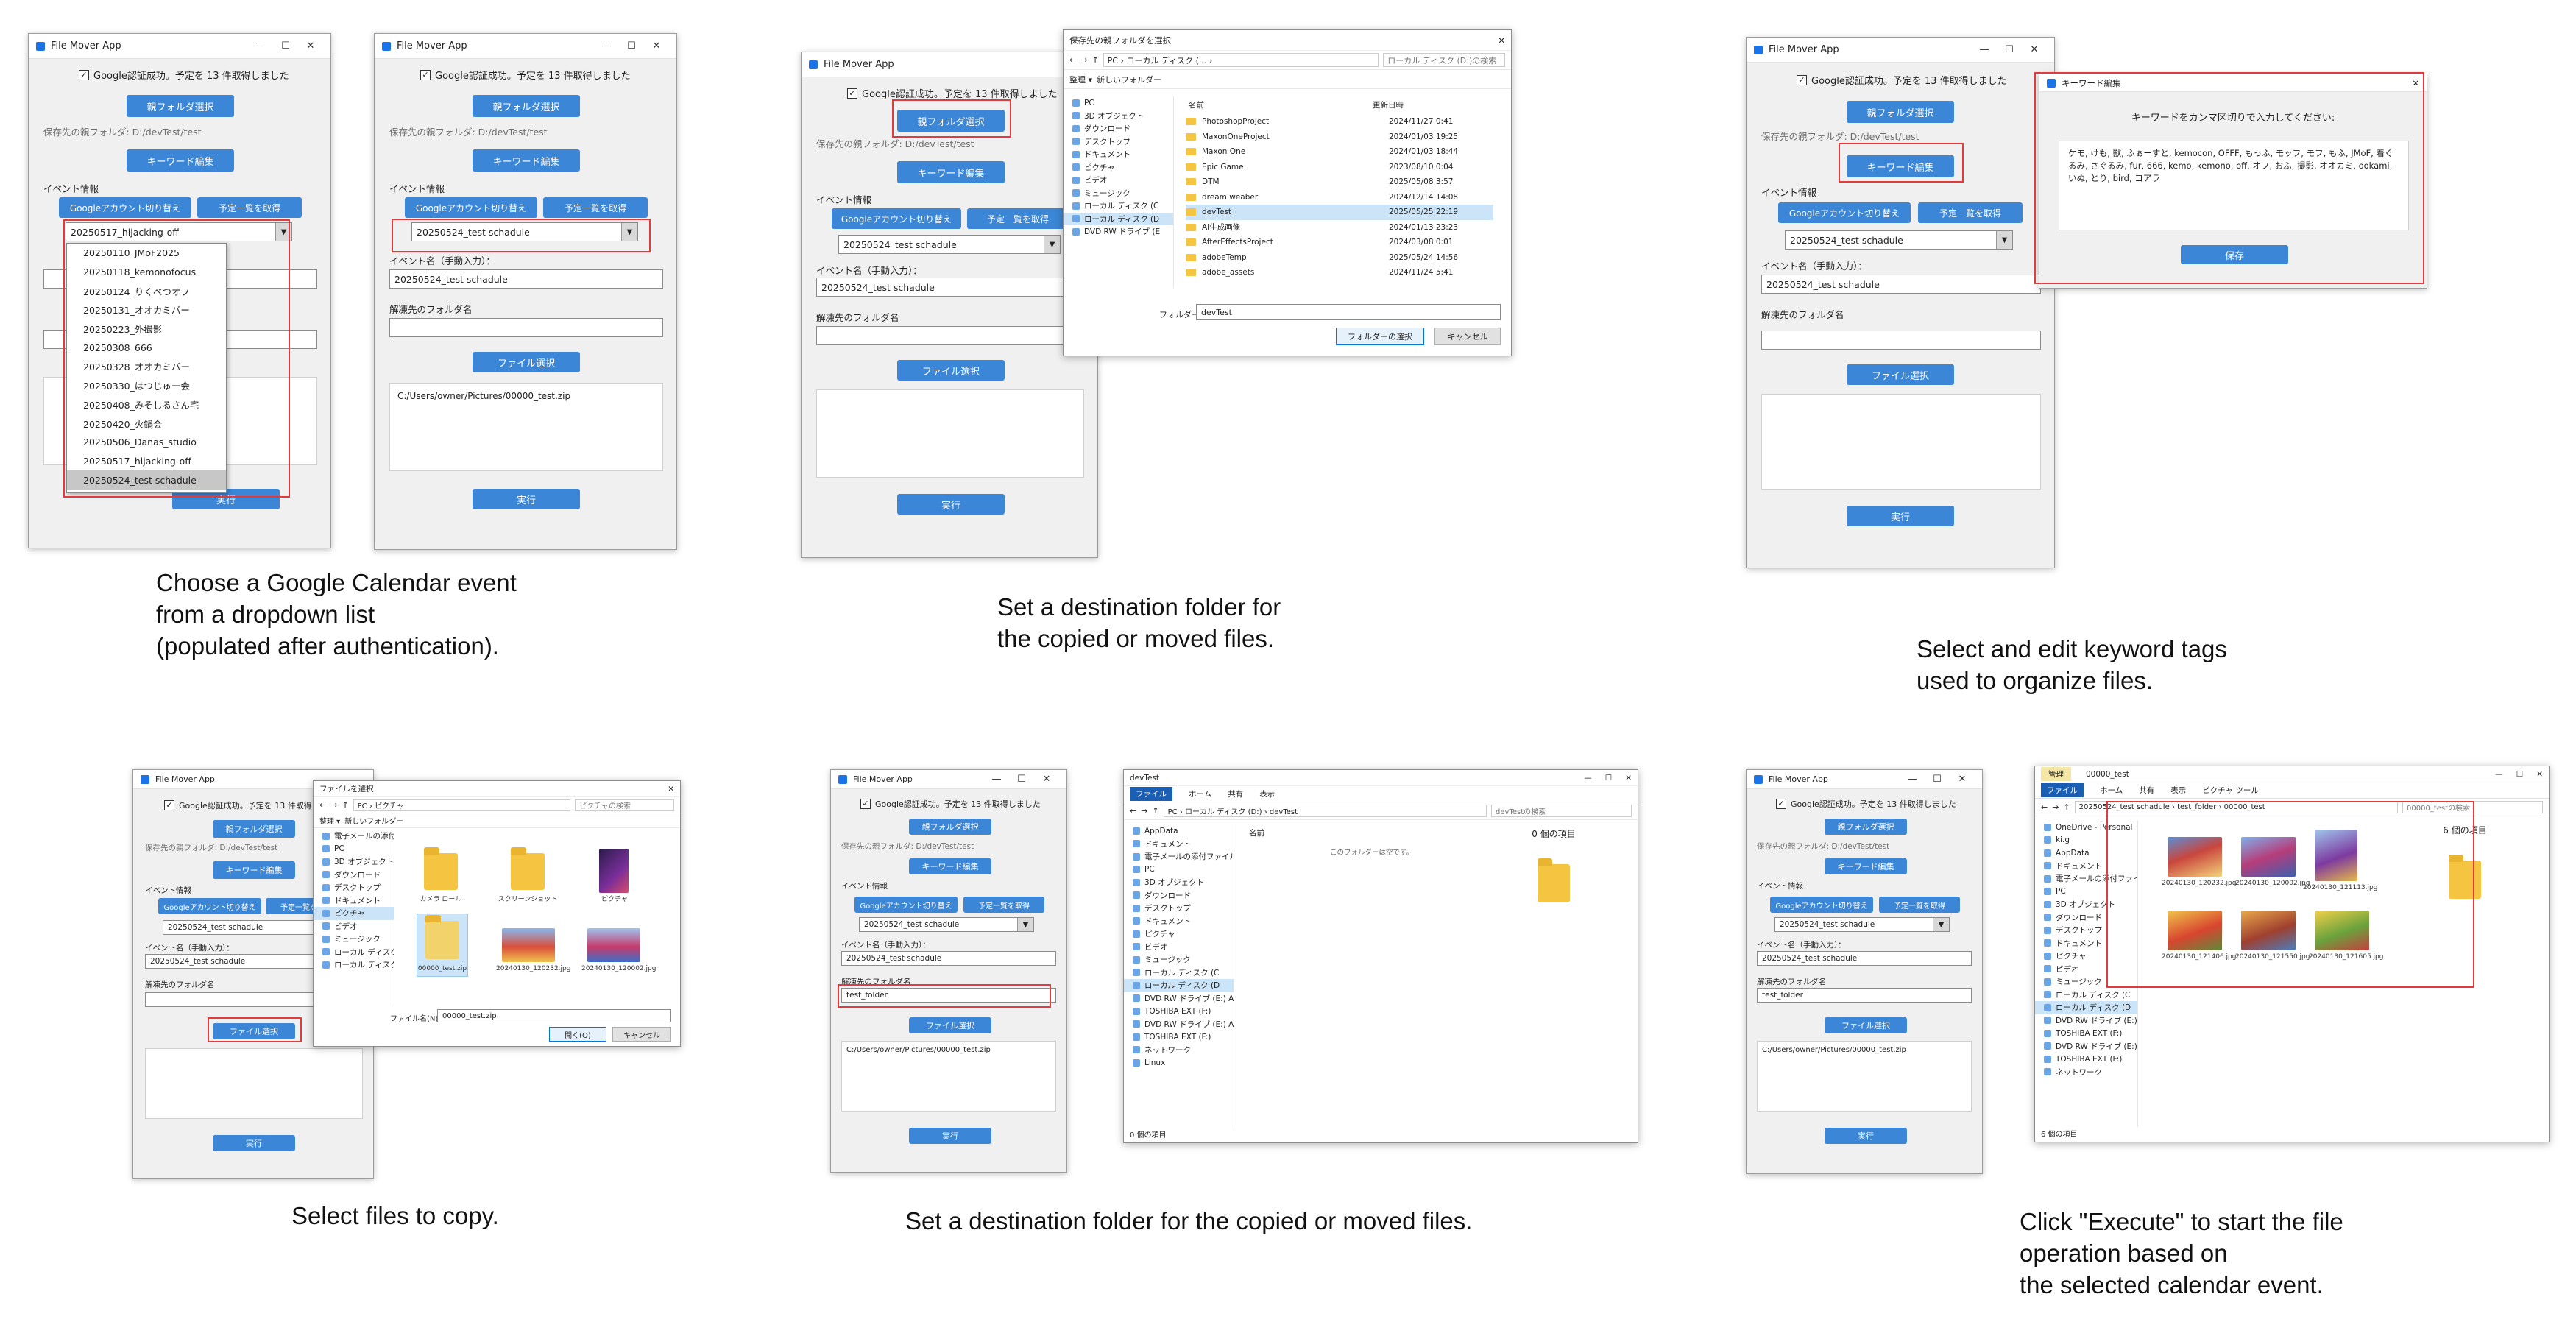 The image size is (2576, 1325). I want to click on new-folder-button: 新しいフォルダー, so click(373, 820).